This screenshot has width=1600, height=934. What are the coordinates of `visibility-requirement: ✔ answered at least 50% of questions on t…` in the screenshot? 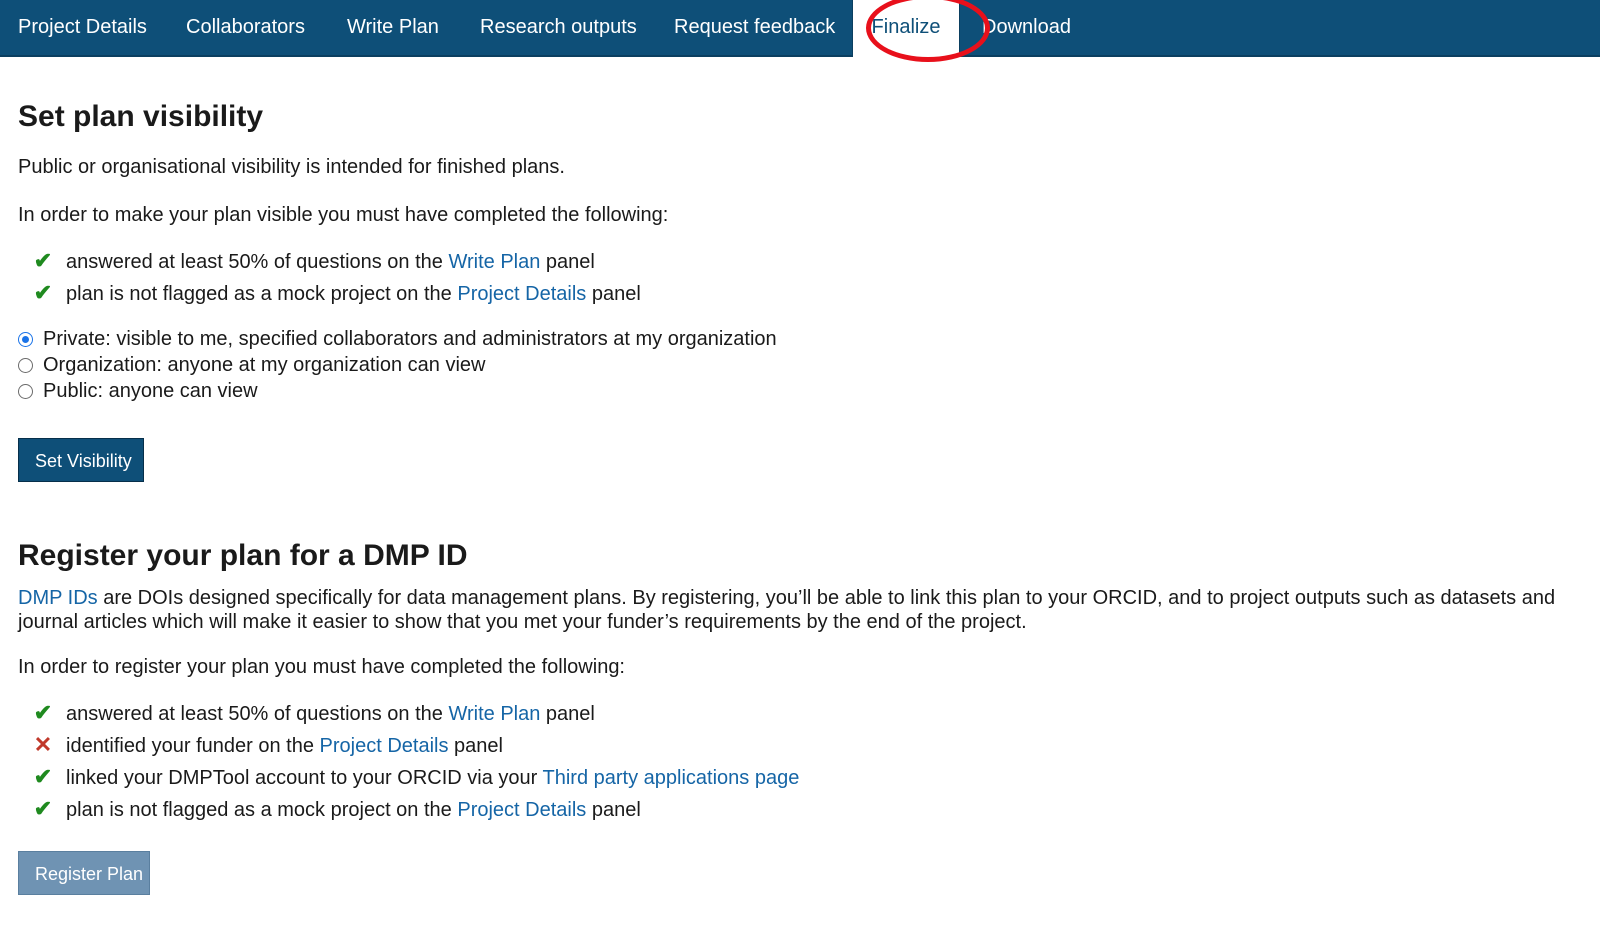 It's located at (312, 261).